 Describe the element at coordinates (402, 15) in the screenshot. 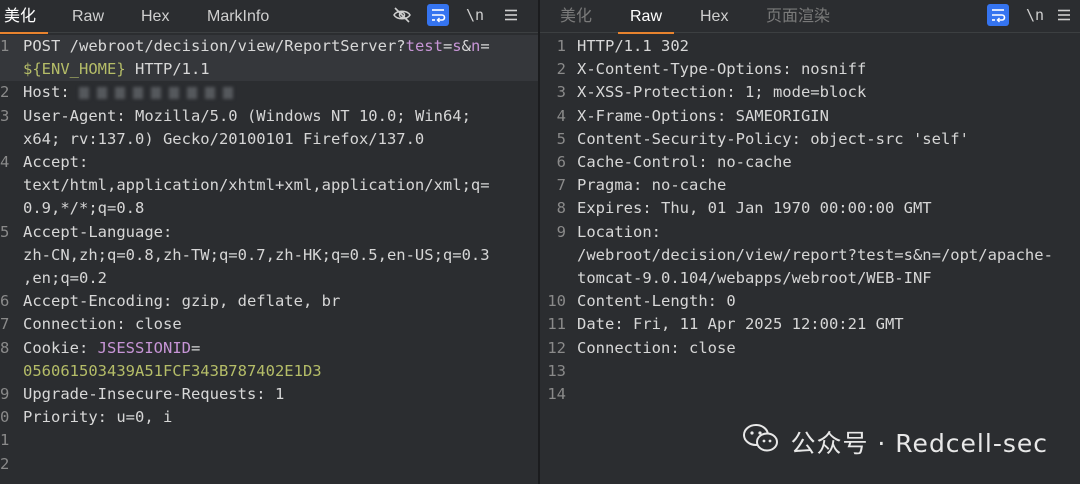

I see `eye-off-icon` at that location.